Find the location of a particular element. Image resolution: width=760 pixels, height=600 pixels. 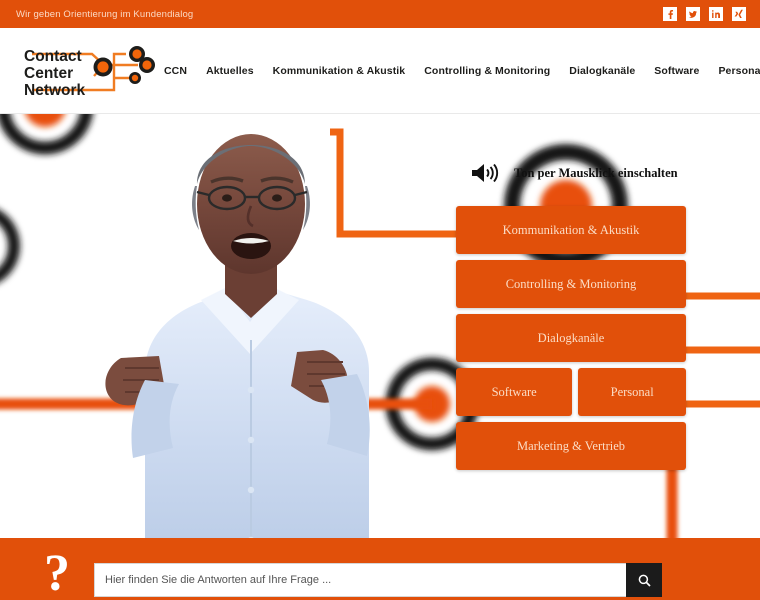

search-input is located at coordinates (360, 580).